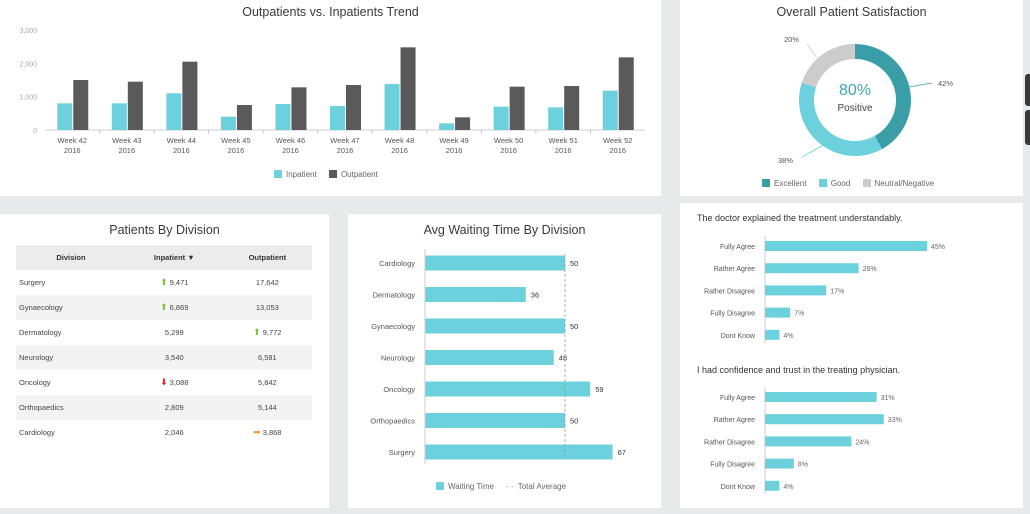 The image size is (1030, 514). Describe the element at coordinates (1027, 127) in the screenshot. I see `edge-tab-bottom` at that location.